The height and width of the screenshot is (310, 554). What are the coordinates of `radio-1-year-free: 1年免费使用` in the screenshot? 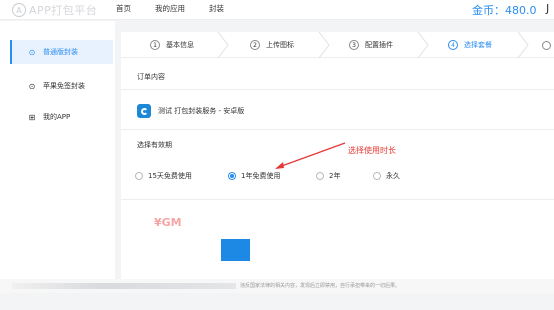 It's located at (254, 176).